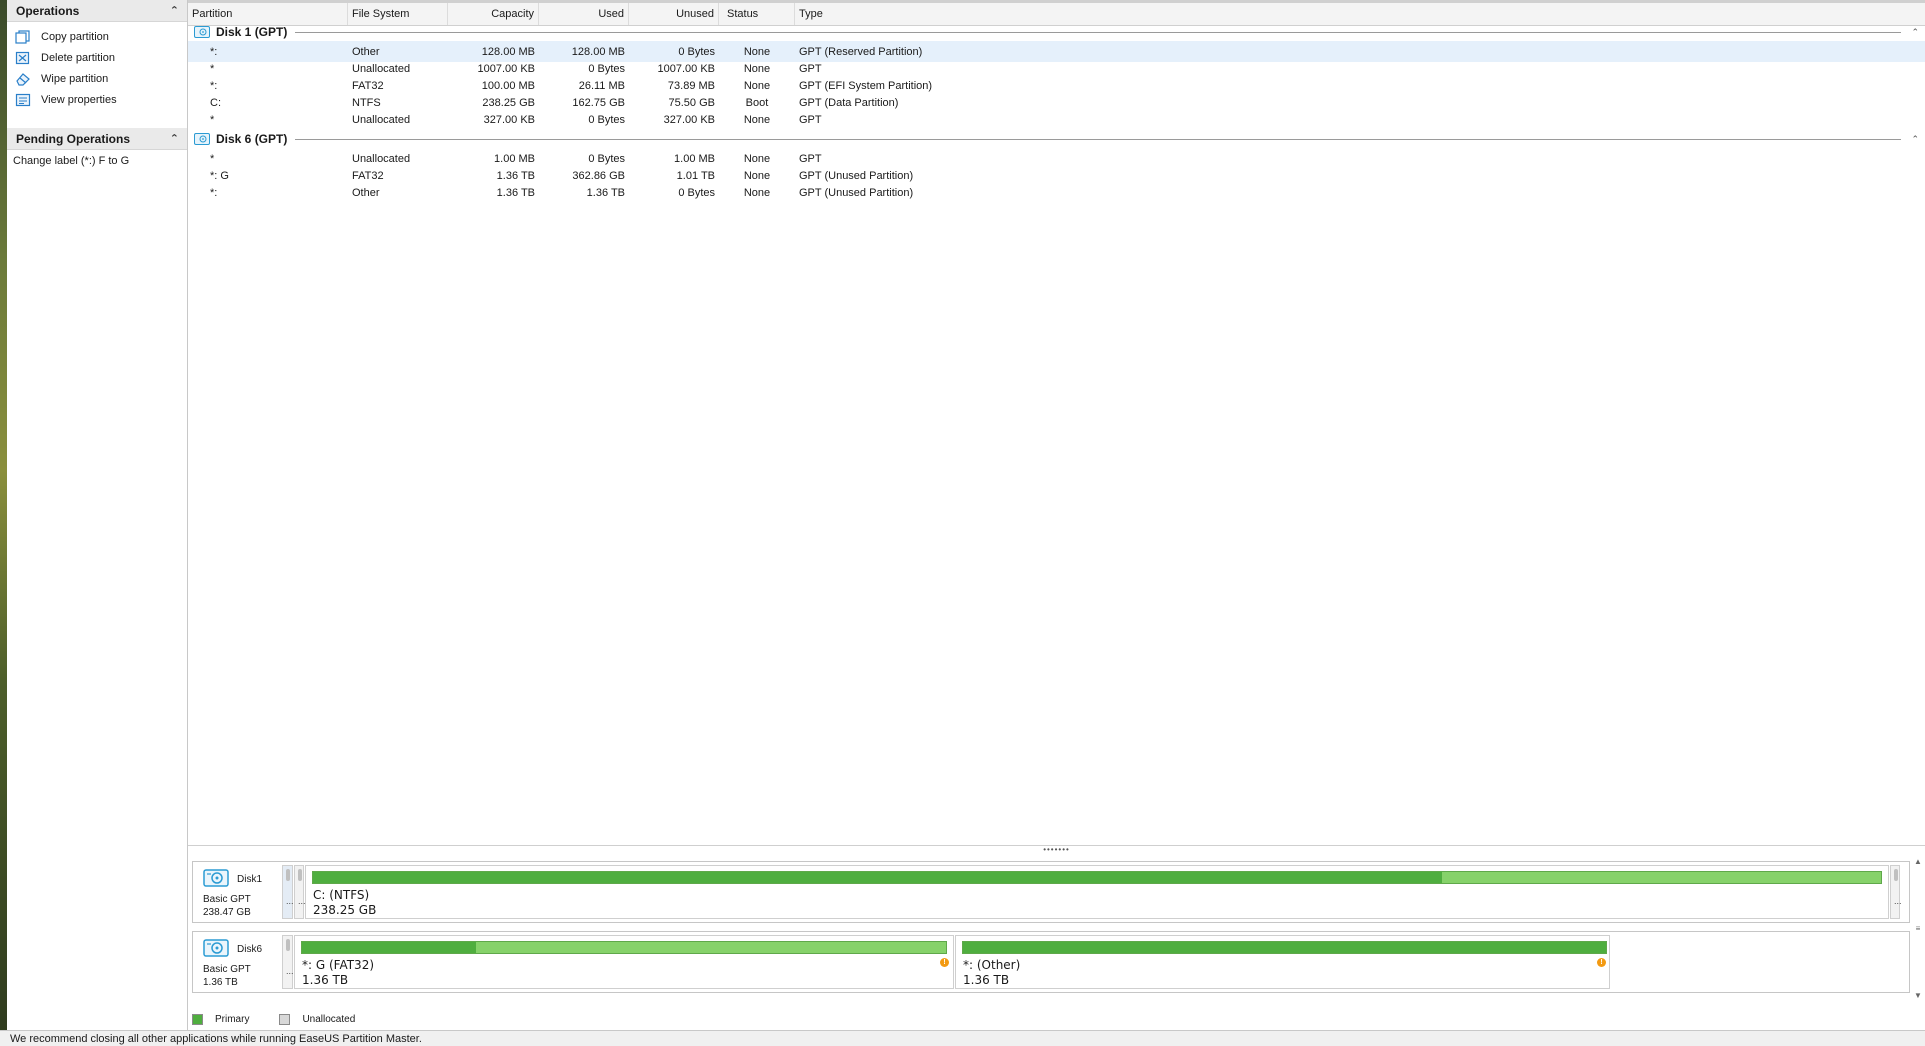 This screenshot has width=1925, height=1046. I want to click on cell-unused: 327.00 KB, so click(689, 119).